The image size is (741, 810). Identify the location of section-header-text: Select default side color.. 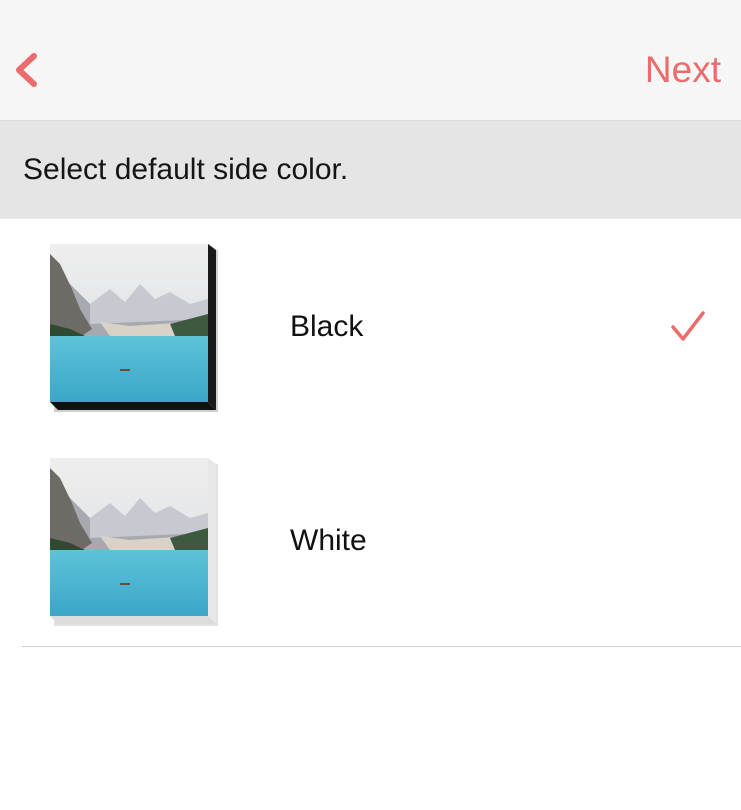
(186, 169).